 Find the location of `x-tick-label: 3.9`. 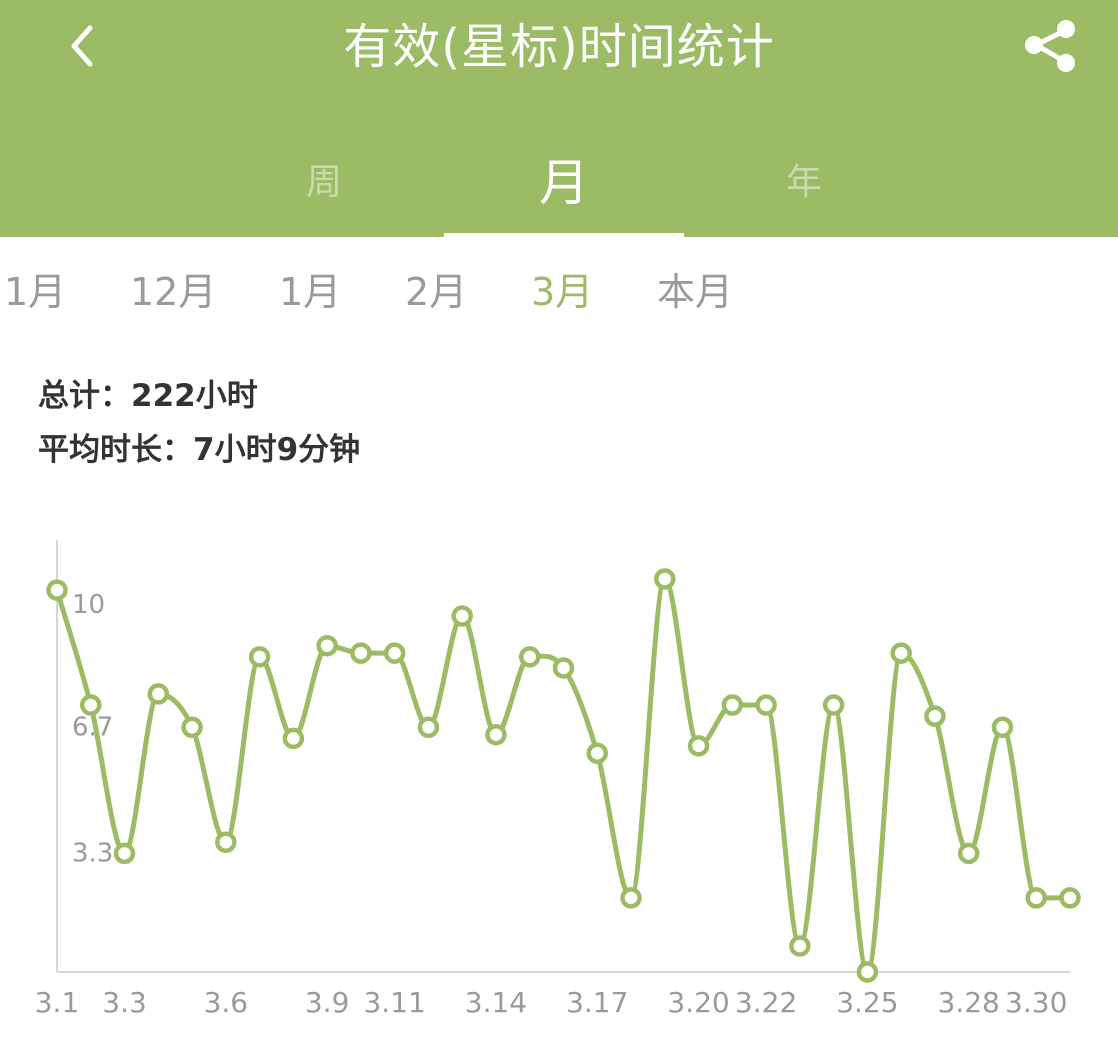

x-tick-label: 3.9 is located at coordinates (327, 1002).